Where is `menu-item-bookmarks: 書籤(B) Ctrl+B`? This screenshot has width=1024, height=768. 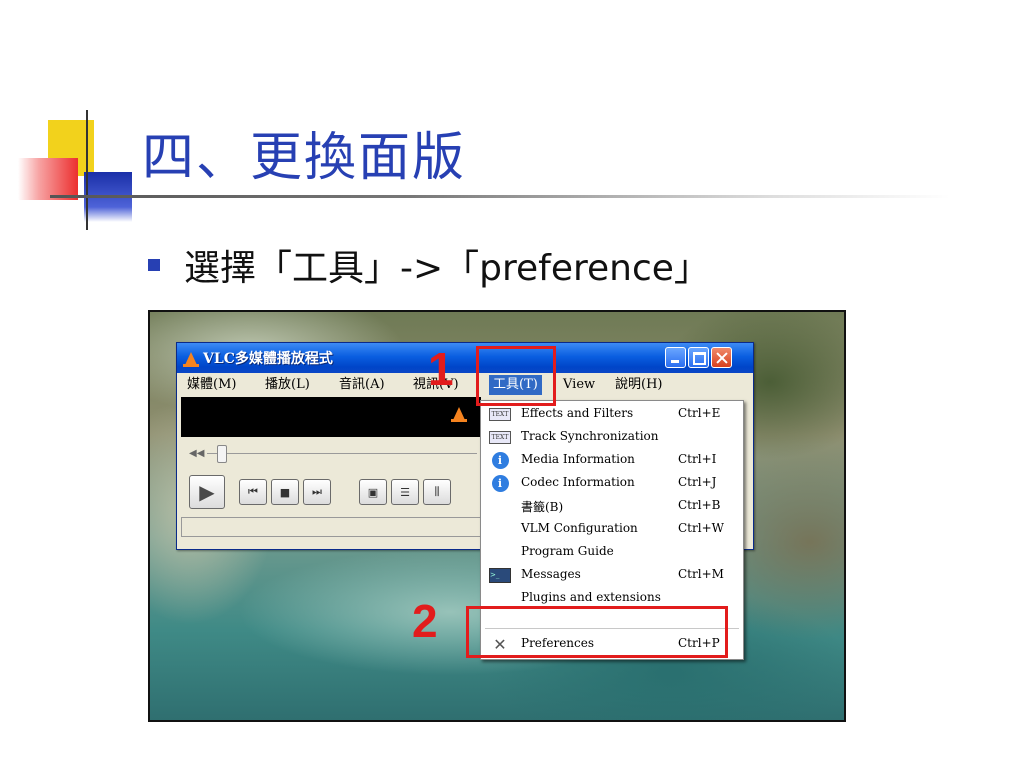 menu-item-bookmarks: 書籤(B) Ctrl+B is located at coordinates (612, 506).